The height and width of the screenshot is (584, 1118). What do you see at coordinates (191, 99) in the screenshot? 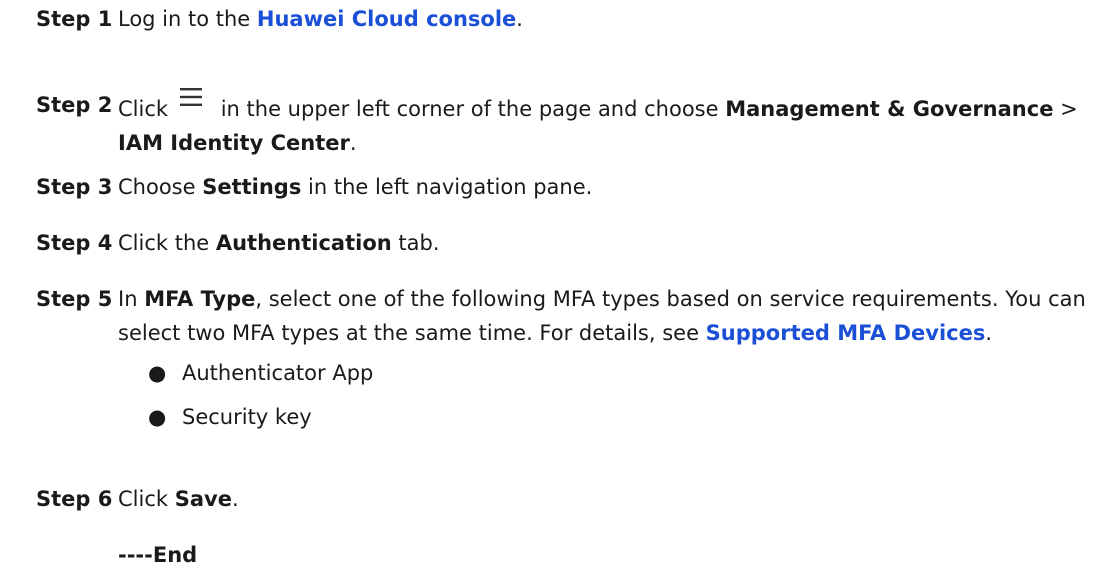
I see `hamburger-menu-icon` at bounding box center [191, 99].